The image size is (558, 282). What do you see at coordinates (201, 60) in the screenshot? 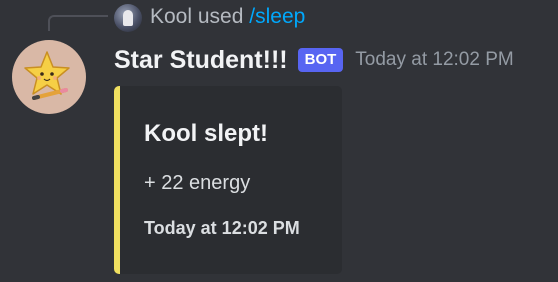
I see `author-name: Star Student!!!` at bounding box center [201, 60].